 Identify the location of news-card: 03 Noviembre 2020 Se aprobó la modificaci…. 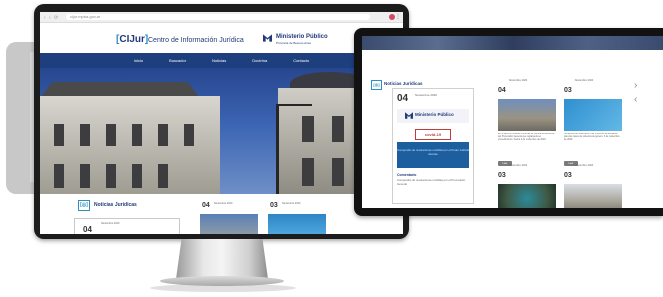
(593, 124).